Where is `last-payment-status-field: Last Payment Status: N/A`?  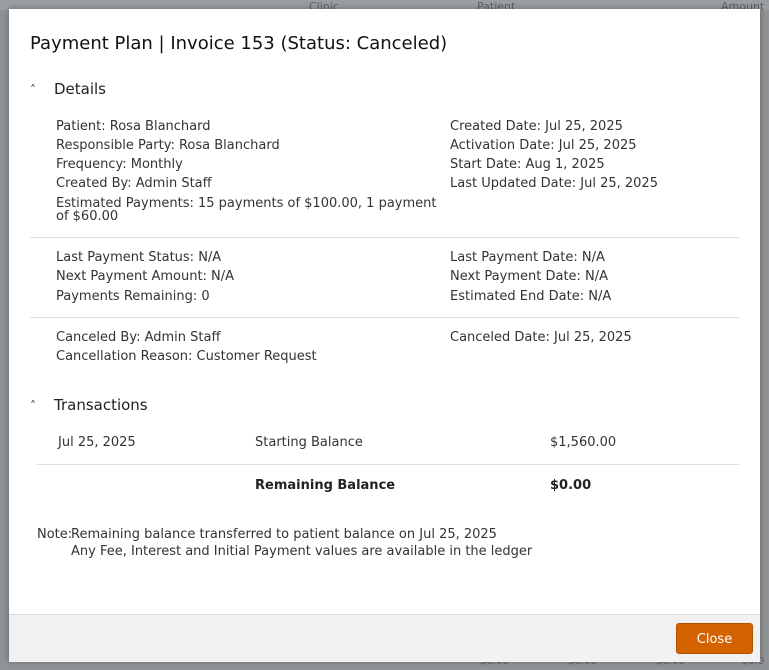 last-payment-status-field: Last Payment Status: N/A is located at coordinates (139, 257).